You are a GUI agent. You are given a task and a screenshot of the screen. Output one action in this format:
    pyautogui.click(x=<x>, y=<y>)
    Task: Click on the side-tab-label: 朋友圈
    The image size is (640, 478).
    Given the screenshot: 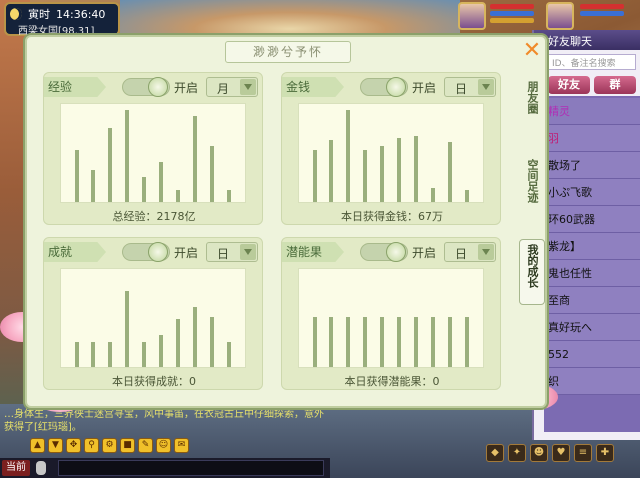 What is the action you would take?
    pyautogui.click(x=532, y=97)
    